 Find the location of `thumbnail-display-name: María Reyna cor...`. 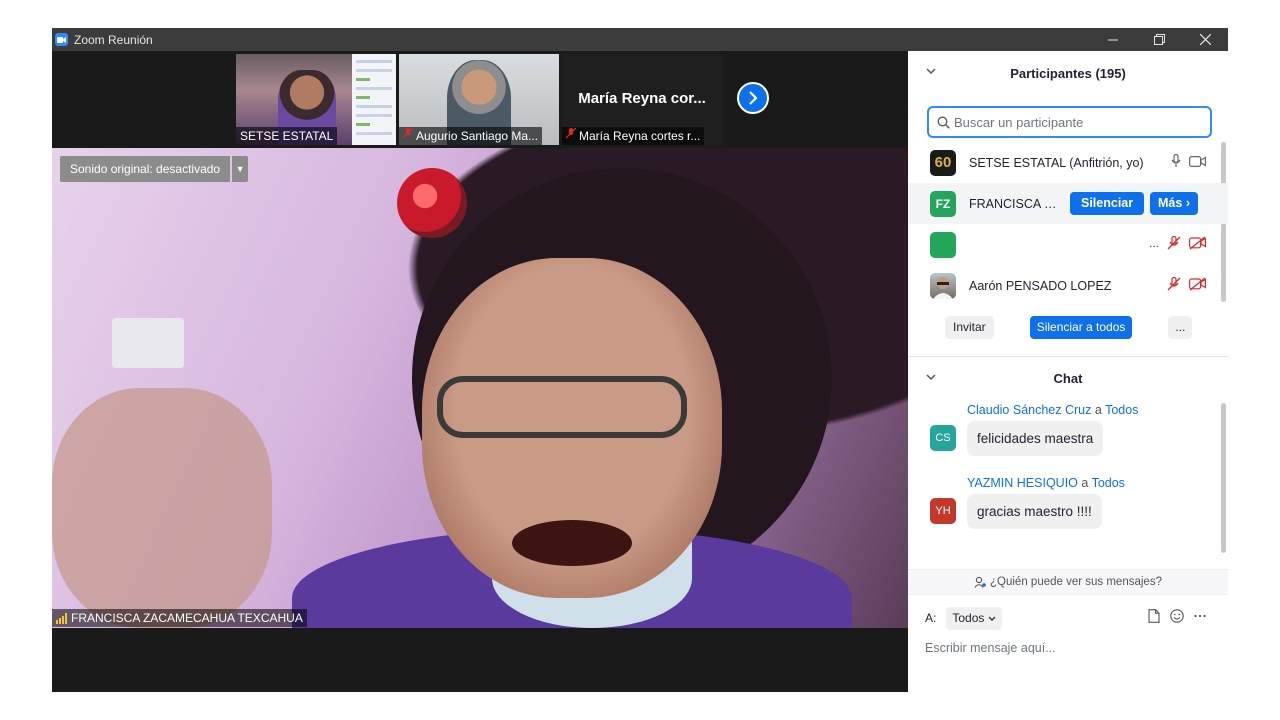

thumbnail-display-name: María Reyna cor... is located at coordinates (642, 98).